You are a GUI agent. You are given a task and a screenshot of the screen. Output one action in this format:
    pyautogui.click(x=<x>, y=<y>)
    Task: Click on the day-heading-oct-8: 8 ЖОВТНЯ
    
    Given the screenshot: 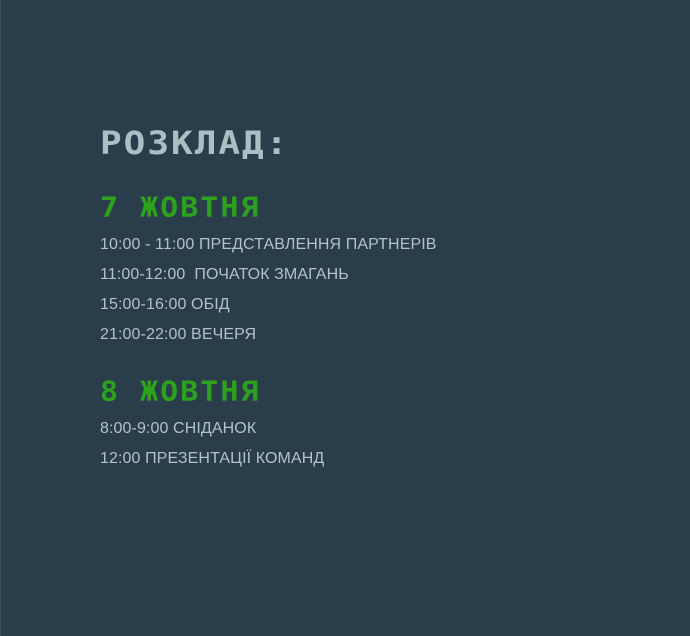 What is the action you would take?
    pyautogui.click(x=180, y=391)
    